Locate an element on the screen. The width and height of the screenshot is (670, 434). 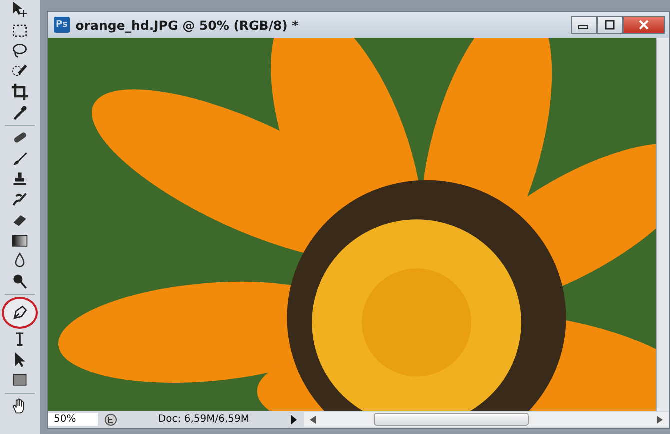
vertical-scrollbar is located at coordinates (662, 224).